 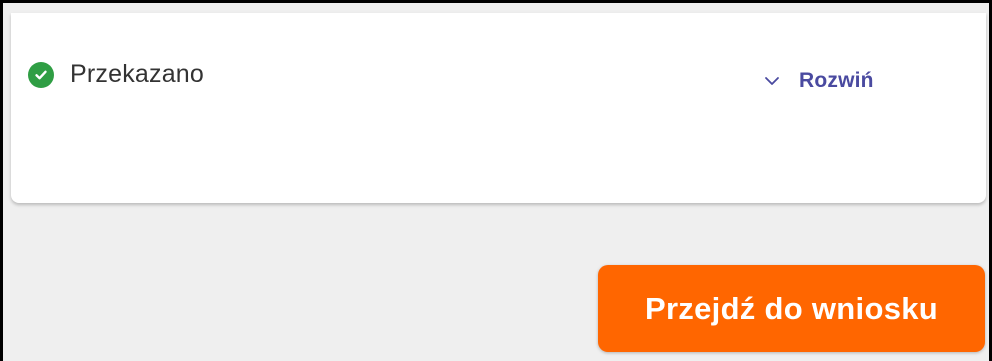 I want to click on status-row: Przekazano, so click(x=116, y=74).